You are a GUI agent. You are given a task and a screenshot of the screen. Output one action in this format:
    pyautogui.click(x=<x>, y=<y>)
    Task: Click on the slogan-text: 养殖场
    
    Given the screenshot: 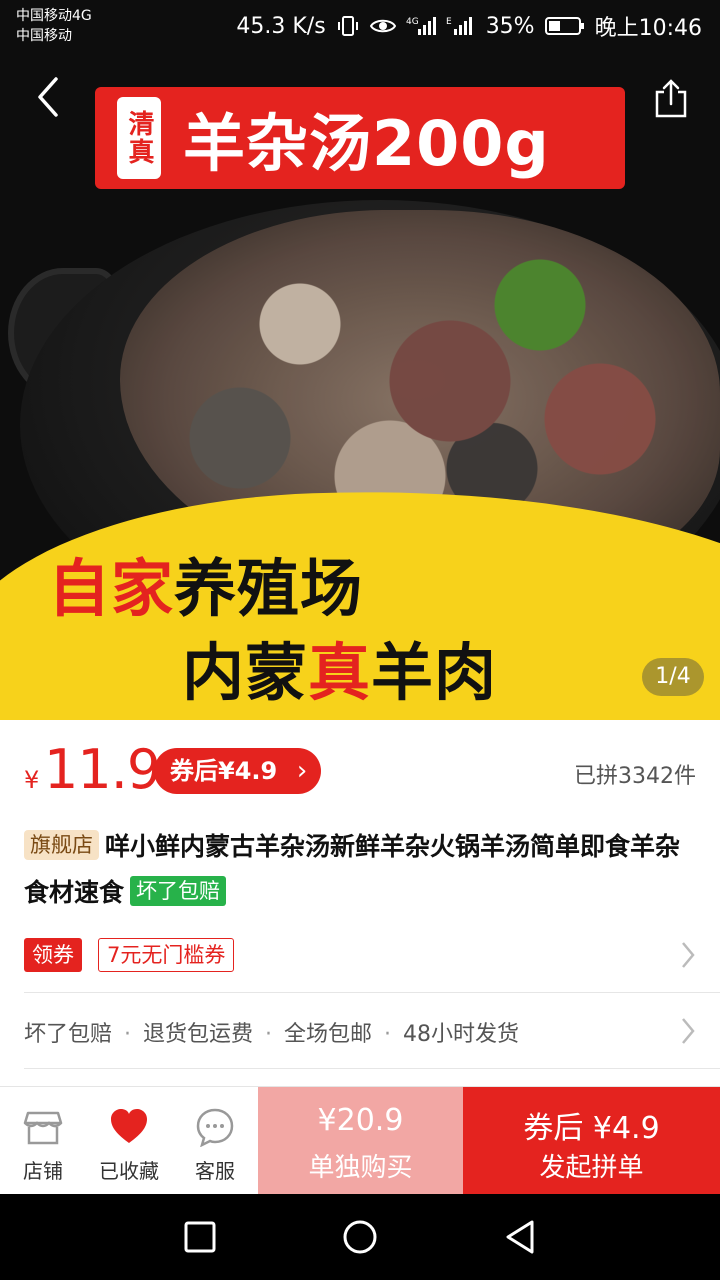 What is the action you would take?
    pyautogui.click(x=269, y=588)
    